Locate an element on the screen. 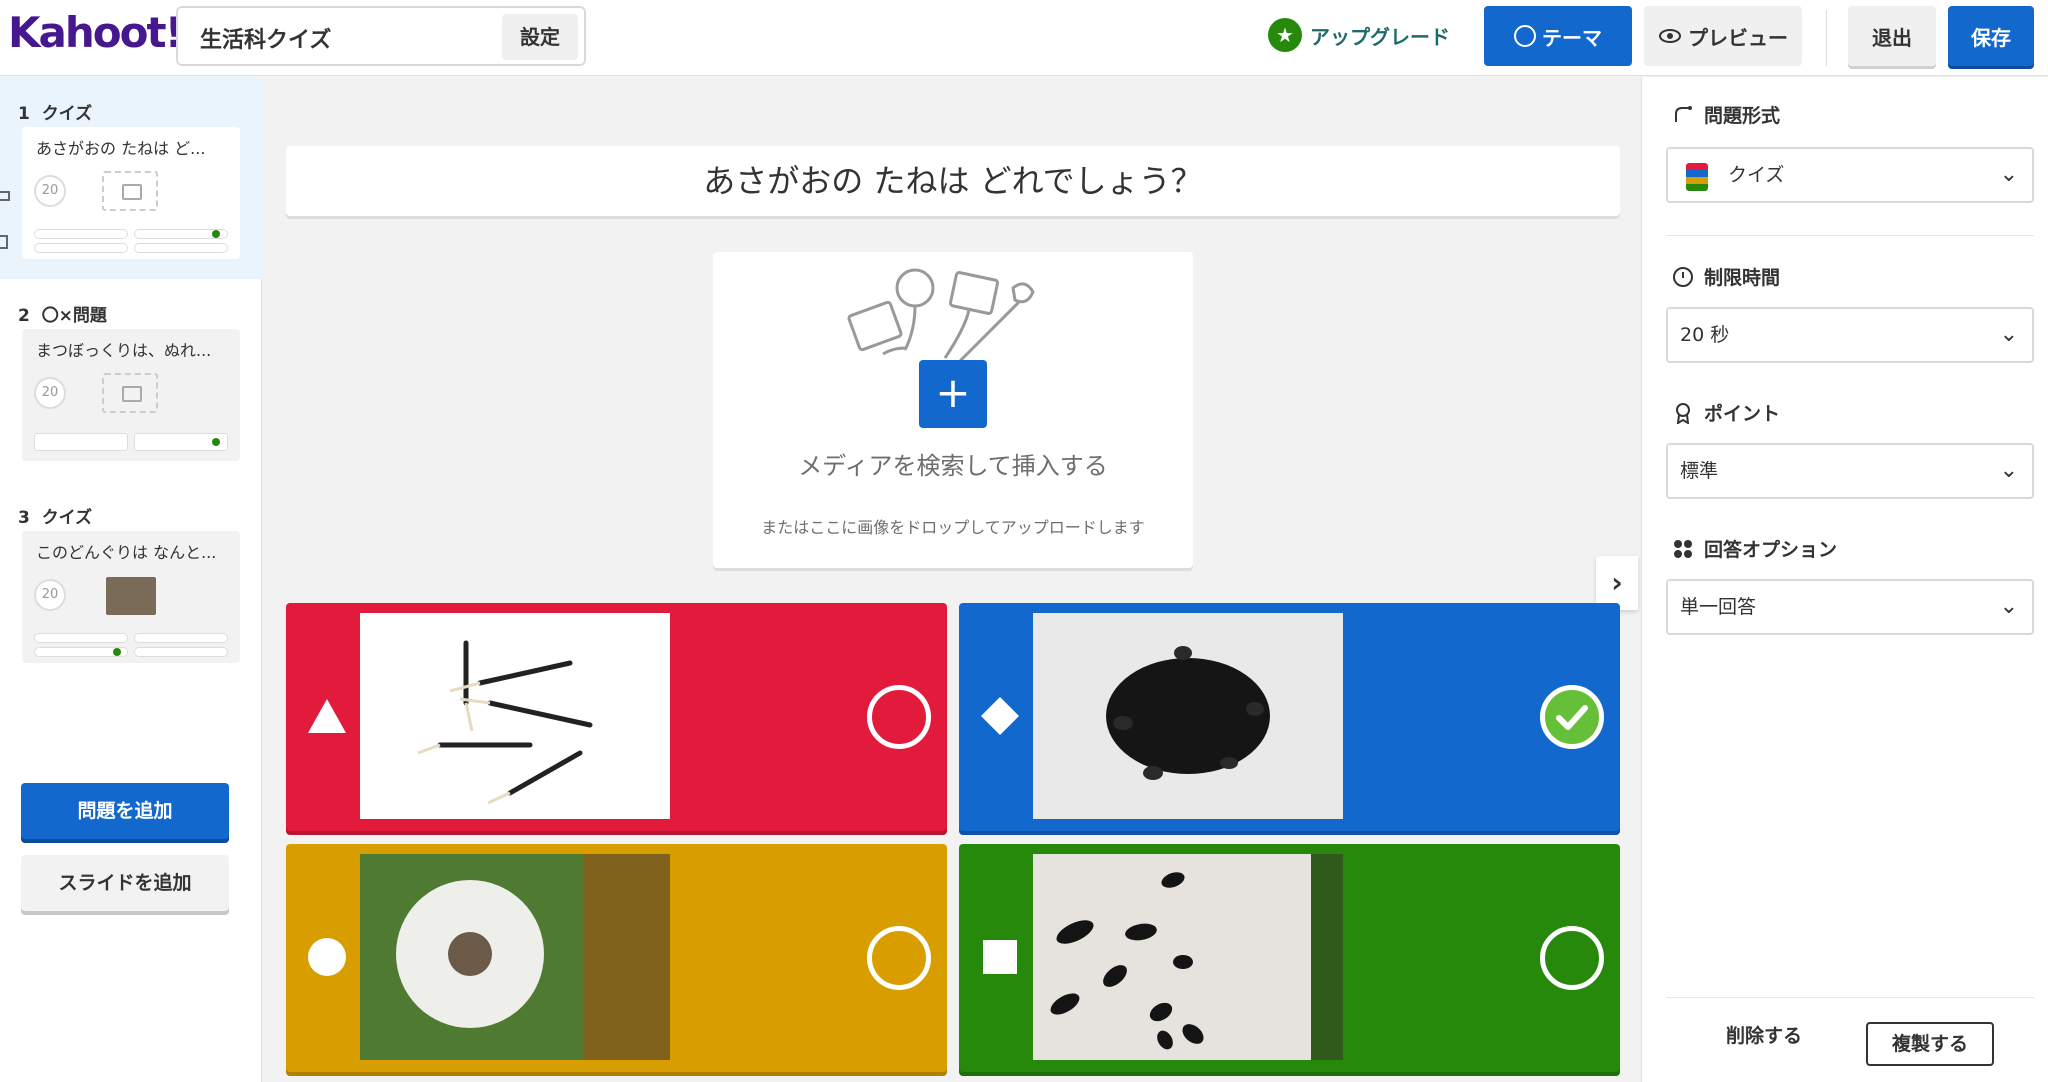 This screenshot has width=2048, height=1082. dandelion-seeds-image is located at coordinates (515, 716).